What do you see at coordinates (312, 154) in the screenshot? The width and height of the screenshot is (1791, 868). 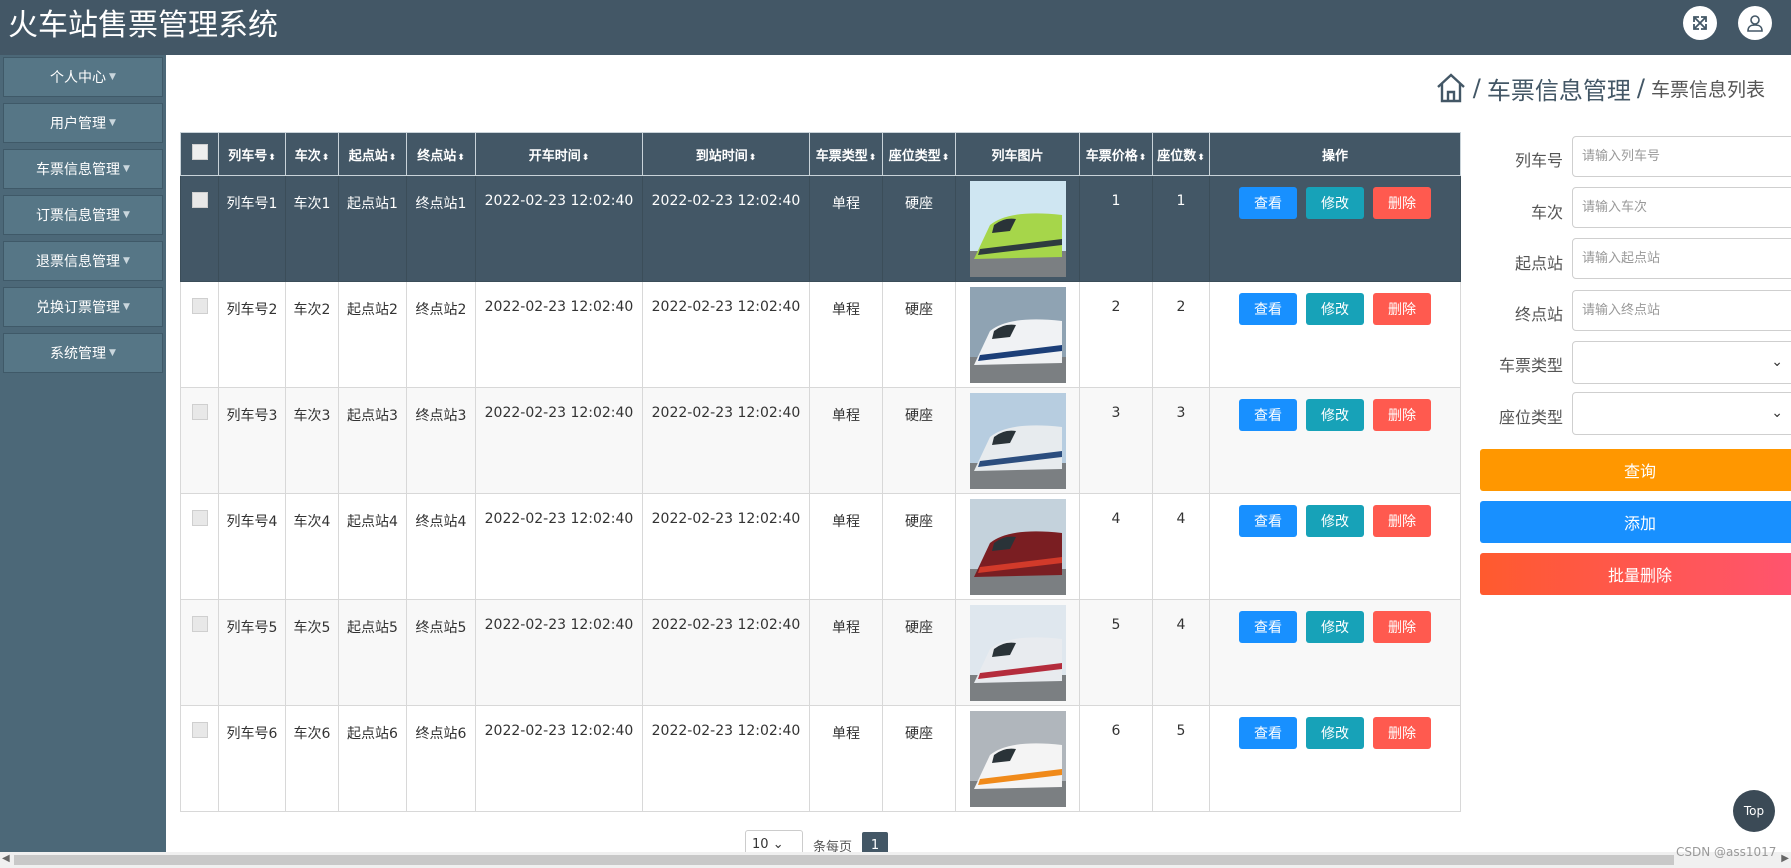 I see `column-header: 车次⬍` at bounding box center [312, 154].